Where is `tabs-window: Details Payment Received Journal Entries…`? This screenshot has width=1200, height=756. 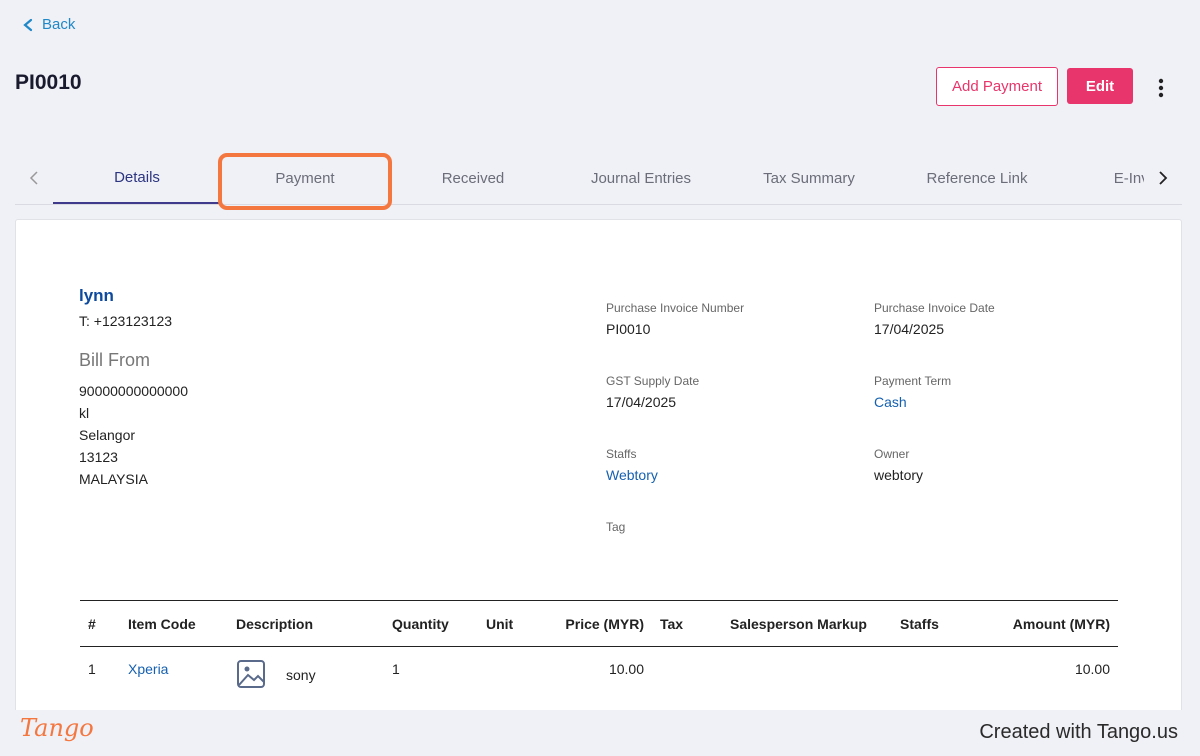 tabs-window: Details Payment Received Journal Entries… is located at coordinates (598, 178).